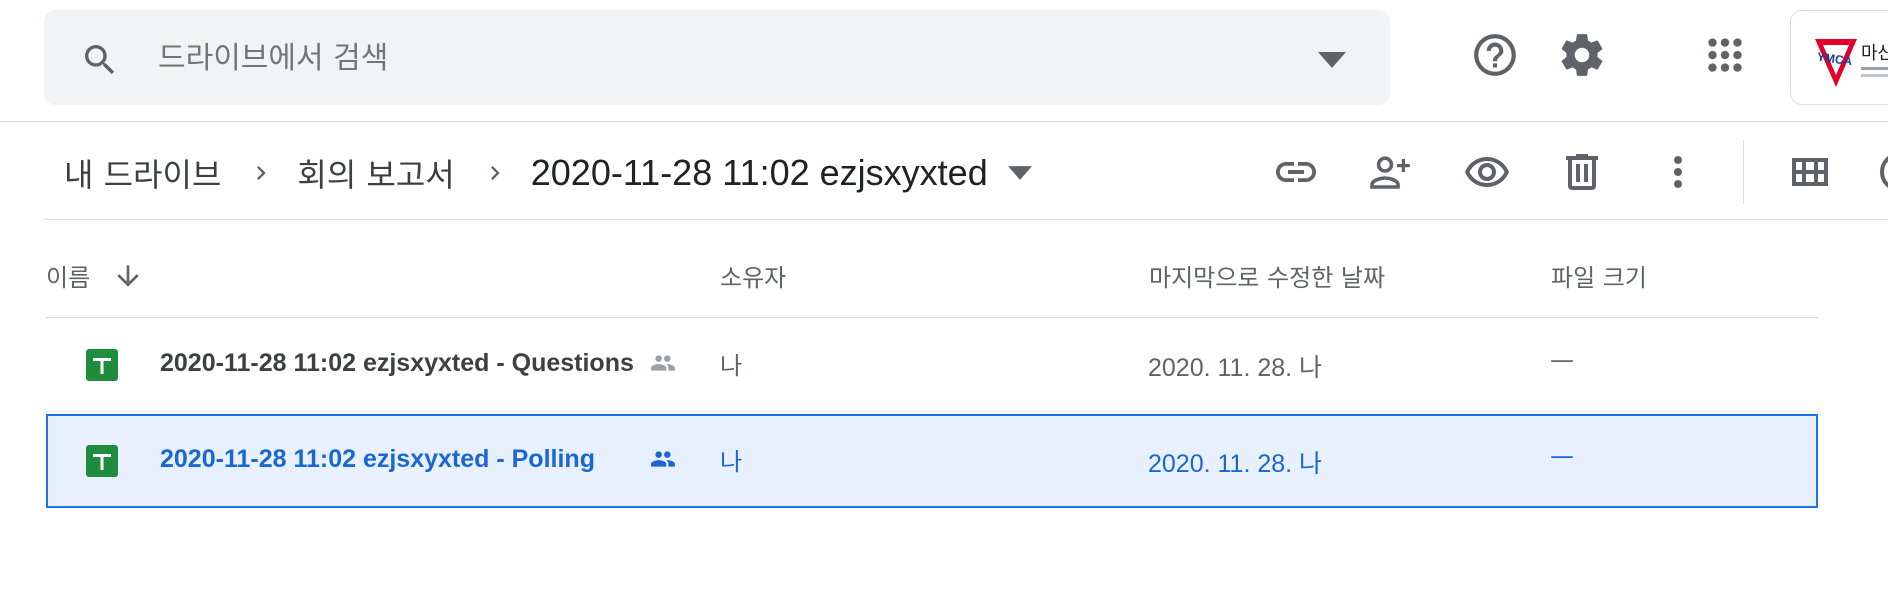  What do you see at coordinates (1599, 278) in the screenshot?
I see `column-header-size: 파일 크기` at bounding box center [1599, 278].